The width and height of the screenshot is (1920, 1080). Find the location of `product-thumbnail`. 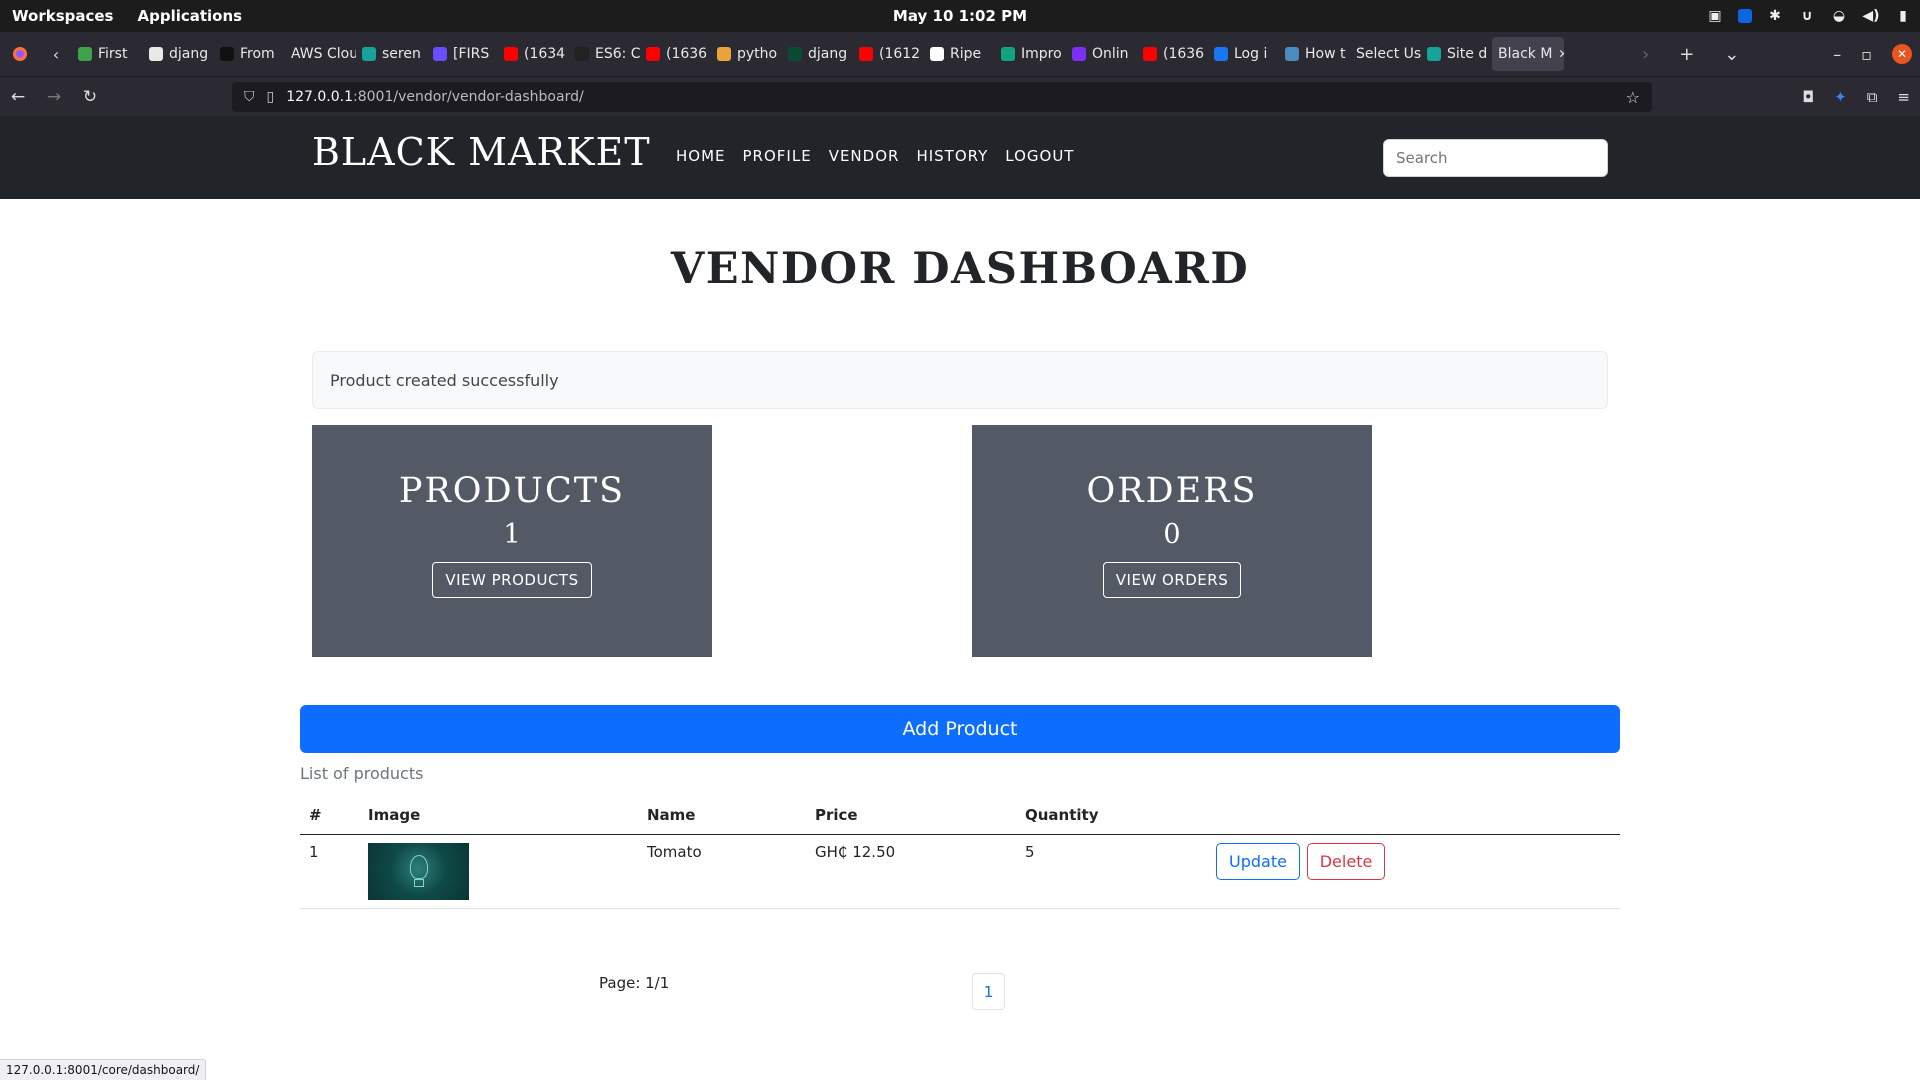

product-thumbnail is located at coordinates (418, 871).